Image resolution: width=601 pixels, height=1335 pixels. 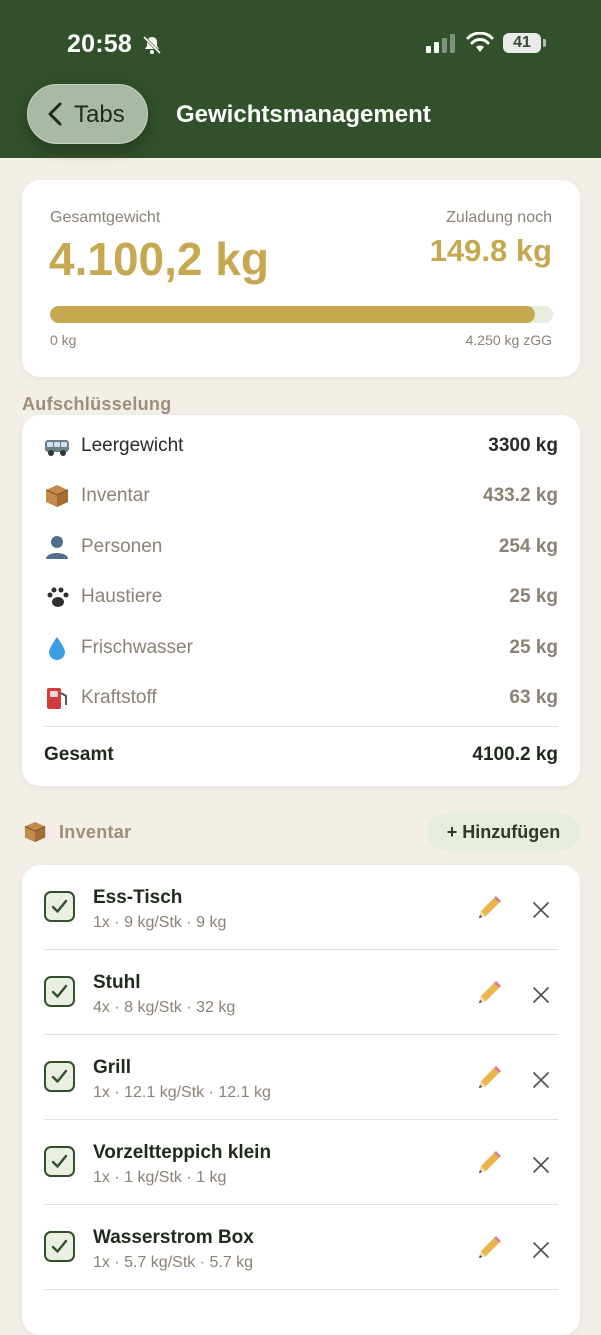 I want to click on bell-slash-icon, so click(x=152, y=45).